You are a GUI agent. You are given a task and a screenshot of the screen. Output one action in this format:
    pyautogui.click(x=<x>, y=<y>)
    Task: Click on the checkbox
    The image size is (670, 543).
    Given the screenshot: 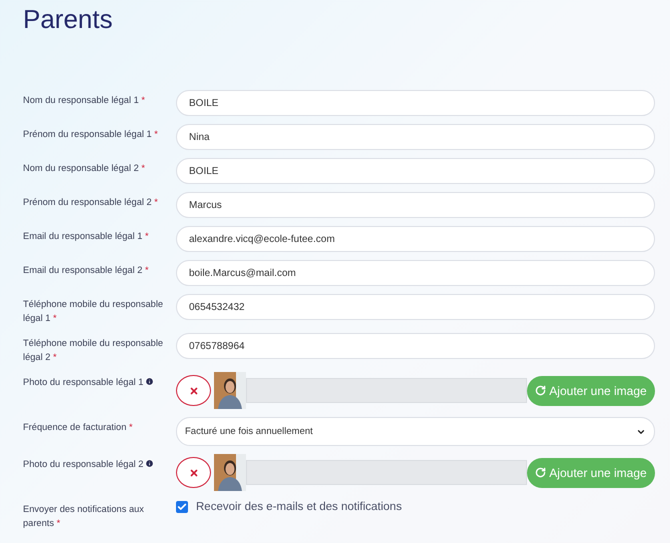 What is the action you would take?
    pyautogui.click(x=182, y=507)
    